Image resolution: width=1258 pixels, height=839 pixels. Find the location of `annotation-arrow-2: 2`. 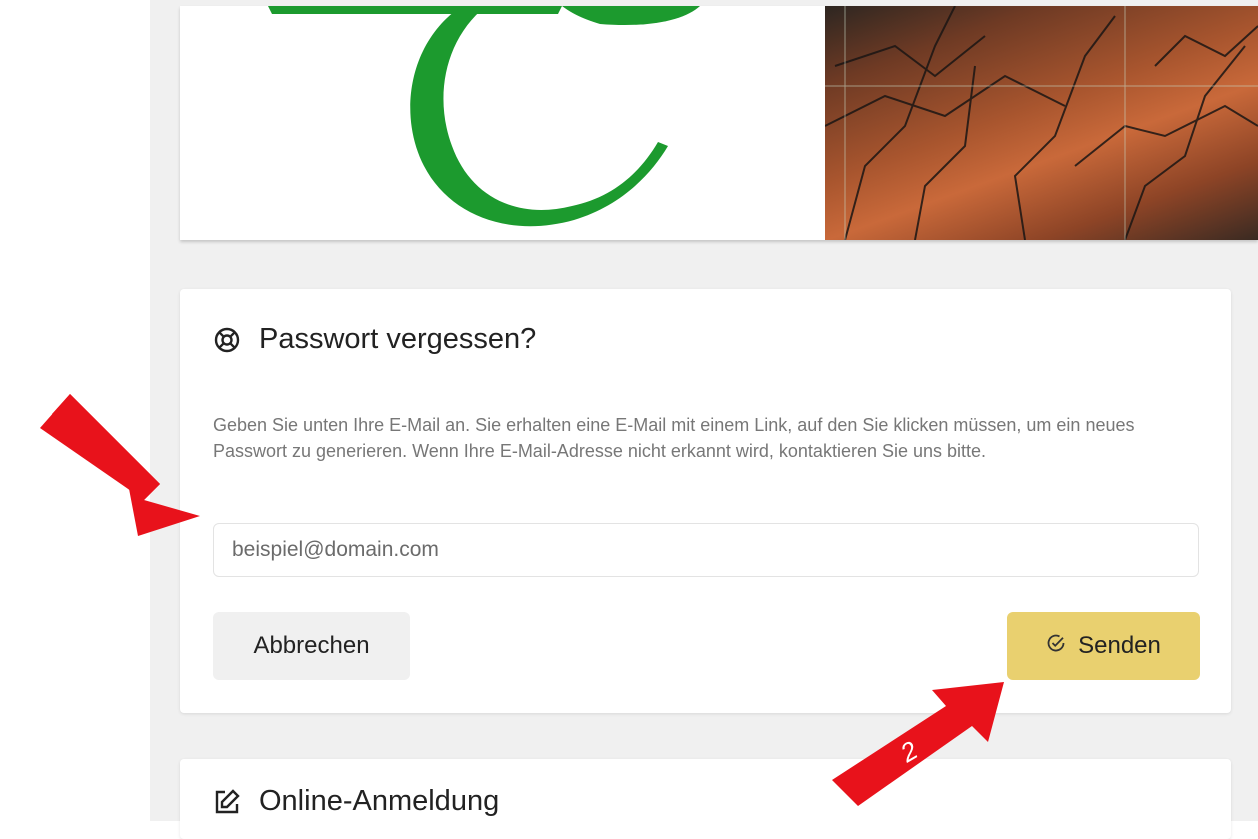

annotation-arrow-2: 2 is located at coordinates (918, 744).